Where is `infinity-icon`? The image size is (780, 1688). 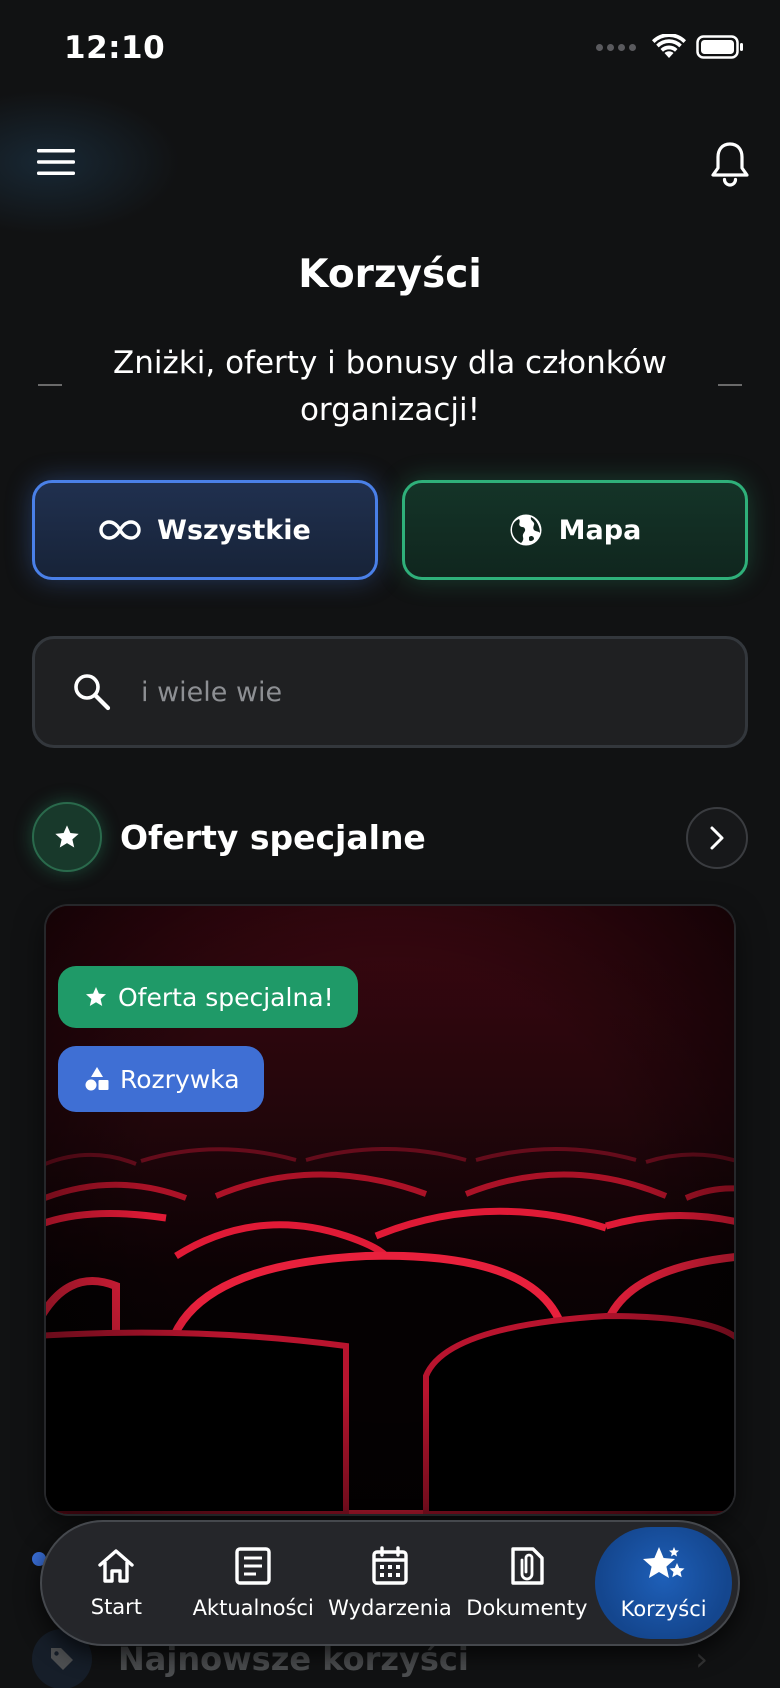 infinity-icon is located at coordinates (120, 530).